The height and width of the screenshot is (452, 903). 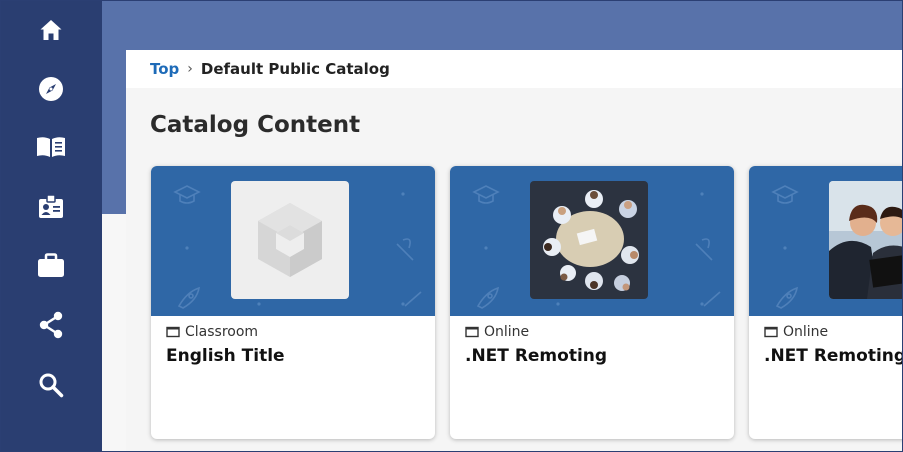 I want to click on placeholder-logo-icon, so click(x=290, y=240).